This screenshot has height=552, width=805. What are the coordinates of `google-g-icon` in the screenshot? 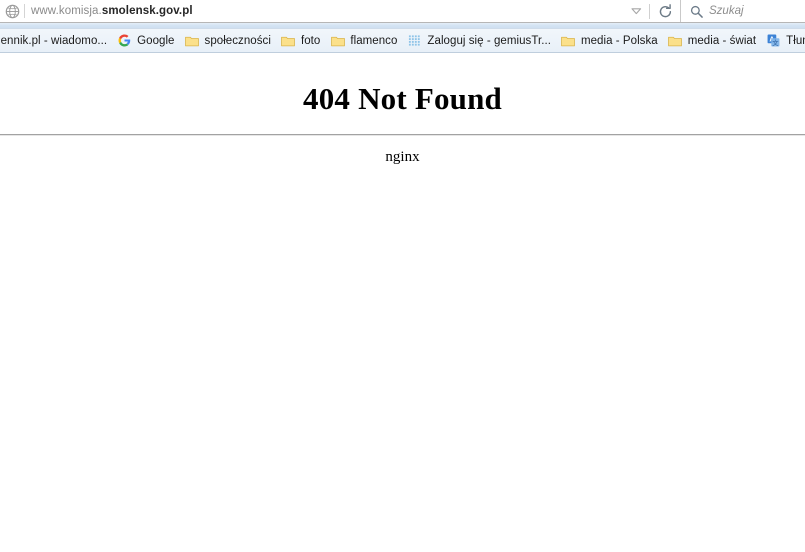 It's located at (124, 41).